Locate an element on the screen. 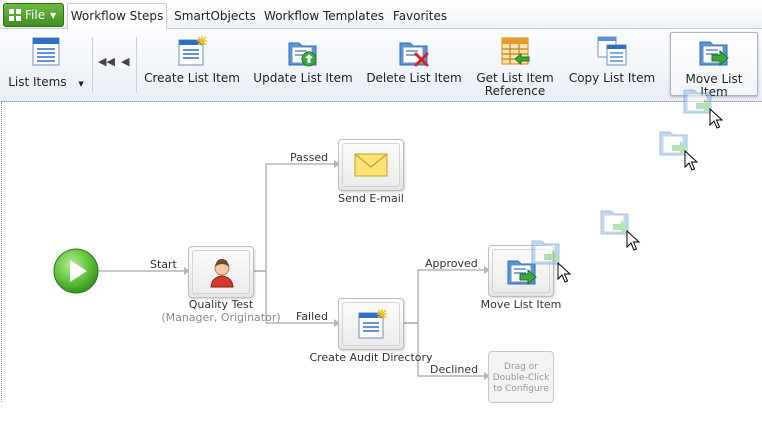  move-list-item-node-label: Move List Item is located at coordinates (521, 304).